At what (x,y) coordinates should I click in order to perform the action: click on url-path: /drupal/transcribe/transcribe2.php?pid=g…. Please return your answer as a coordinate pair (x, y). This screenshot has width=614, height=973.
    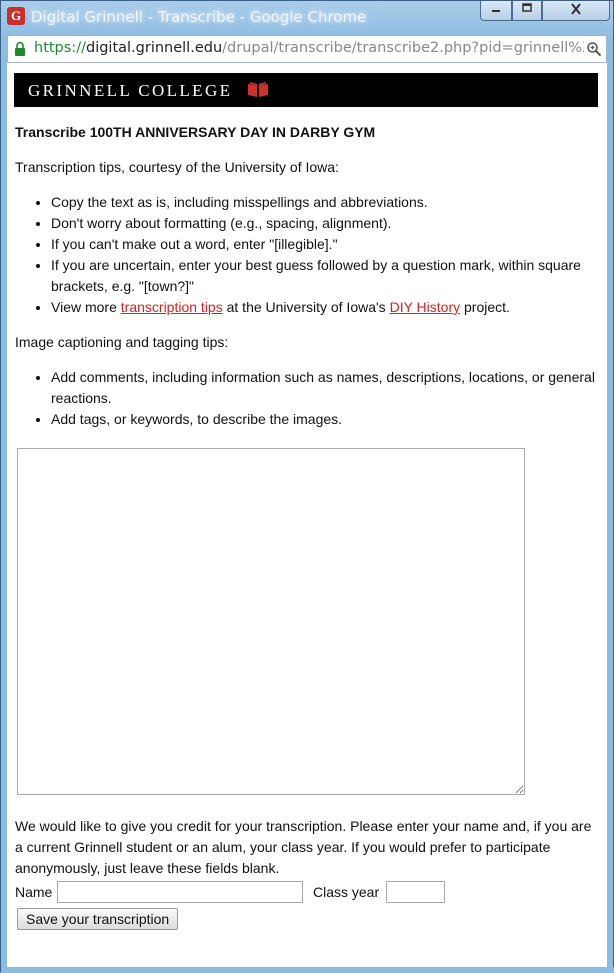
    Looking at the image, I should click on (403, 48).